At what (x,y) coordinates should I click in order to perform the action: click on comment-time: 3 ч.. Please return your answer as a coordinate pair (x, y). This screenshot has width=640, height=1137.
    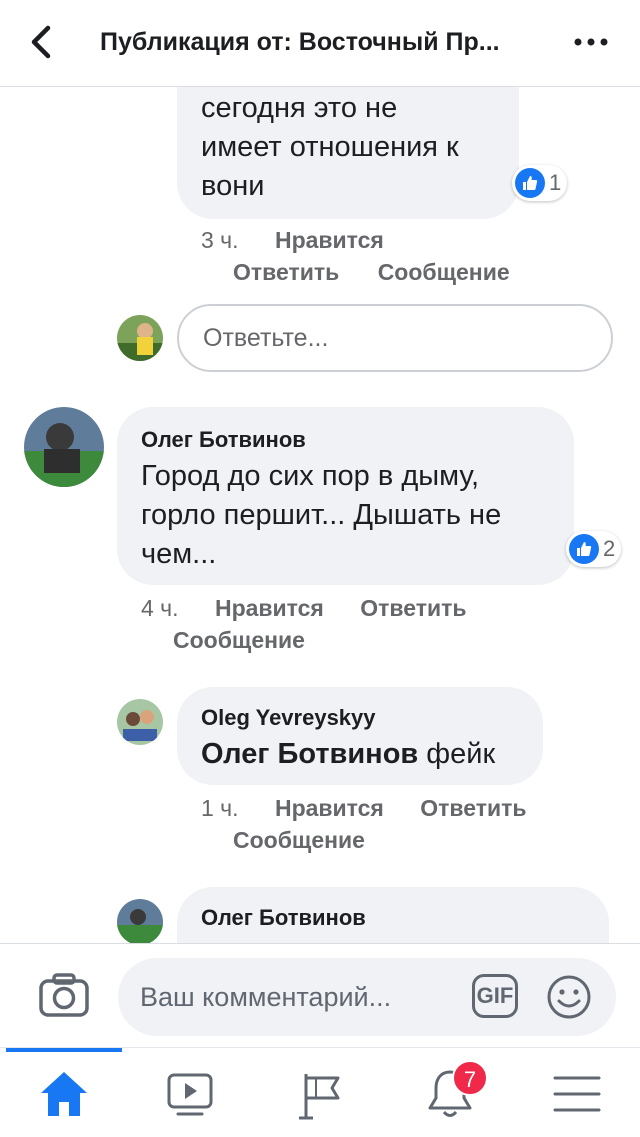
    Looking at the image, I should click on (220, 240).